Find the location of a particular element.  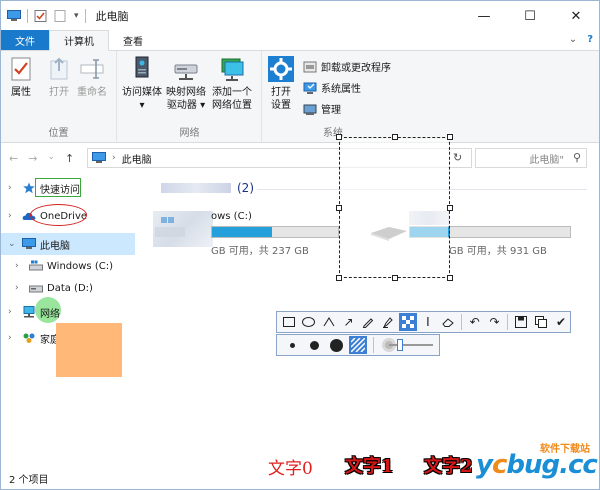

site-watermark-logo: 软件下载站 ycbug.cc is located at coordinates (534, 462).